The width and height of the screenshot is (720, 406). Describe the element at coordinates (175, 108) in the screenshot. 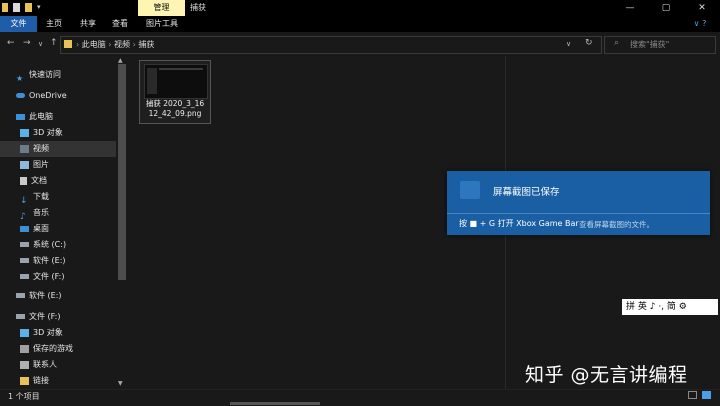

I see `file-name: 捕获 2020_3_16 12_42_09.png` at that location.